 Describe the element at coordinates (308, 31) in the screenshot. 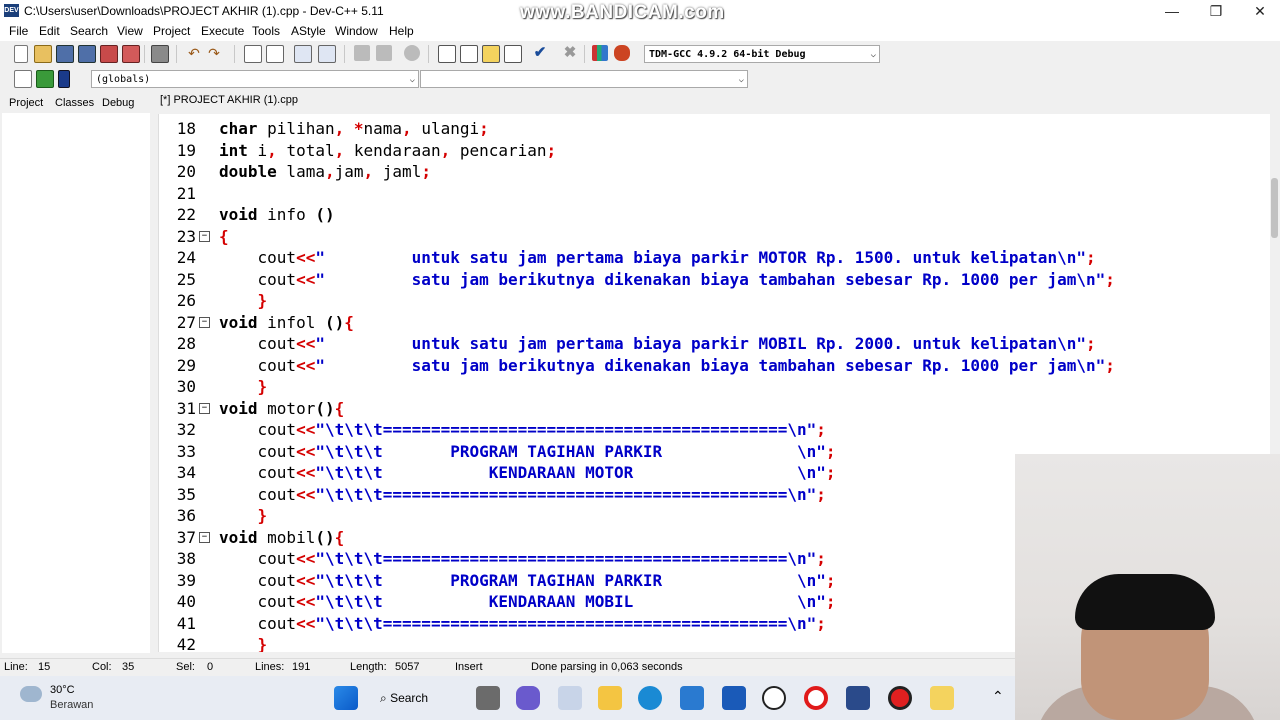

I see `menu-astyle: AStyle` at that location.